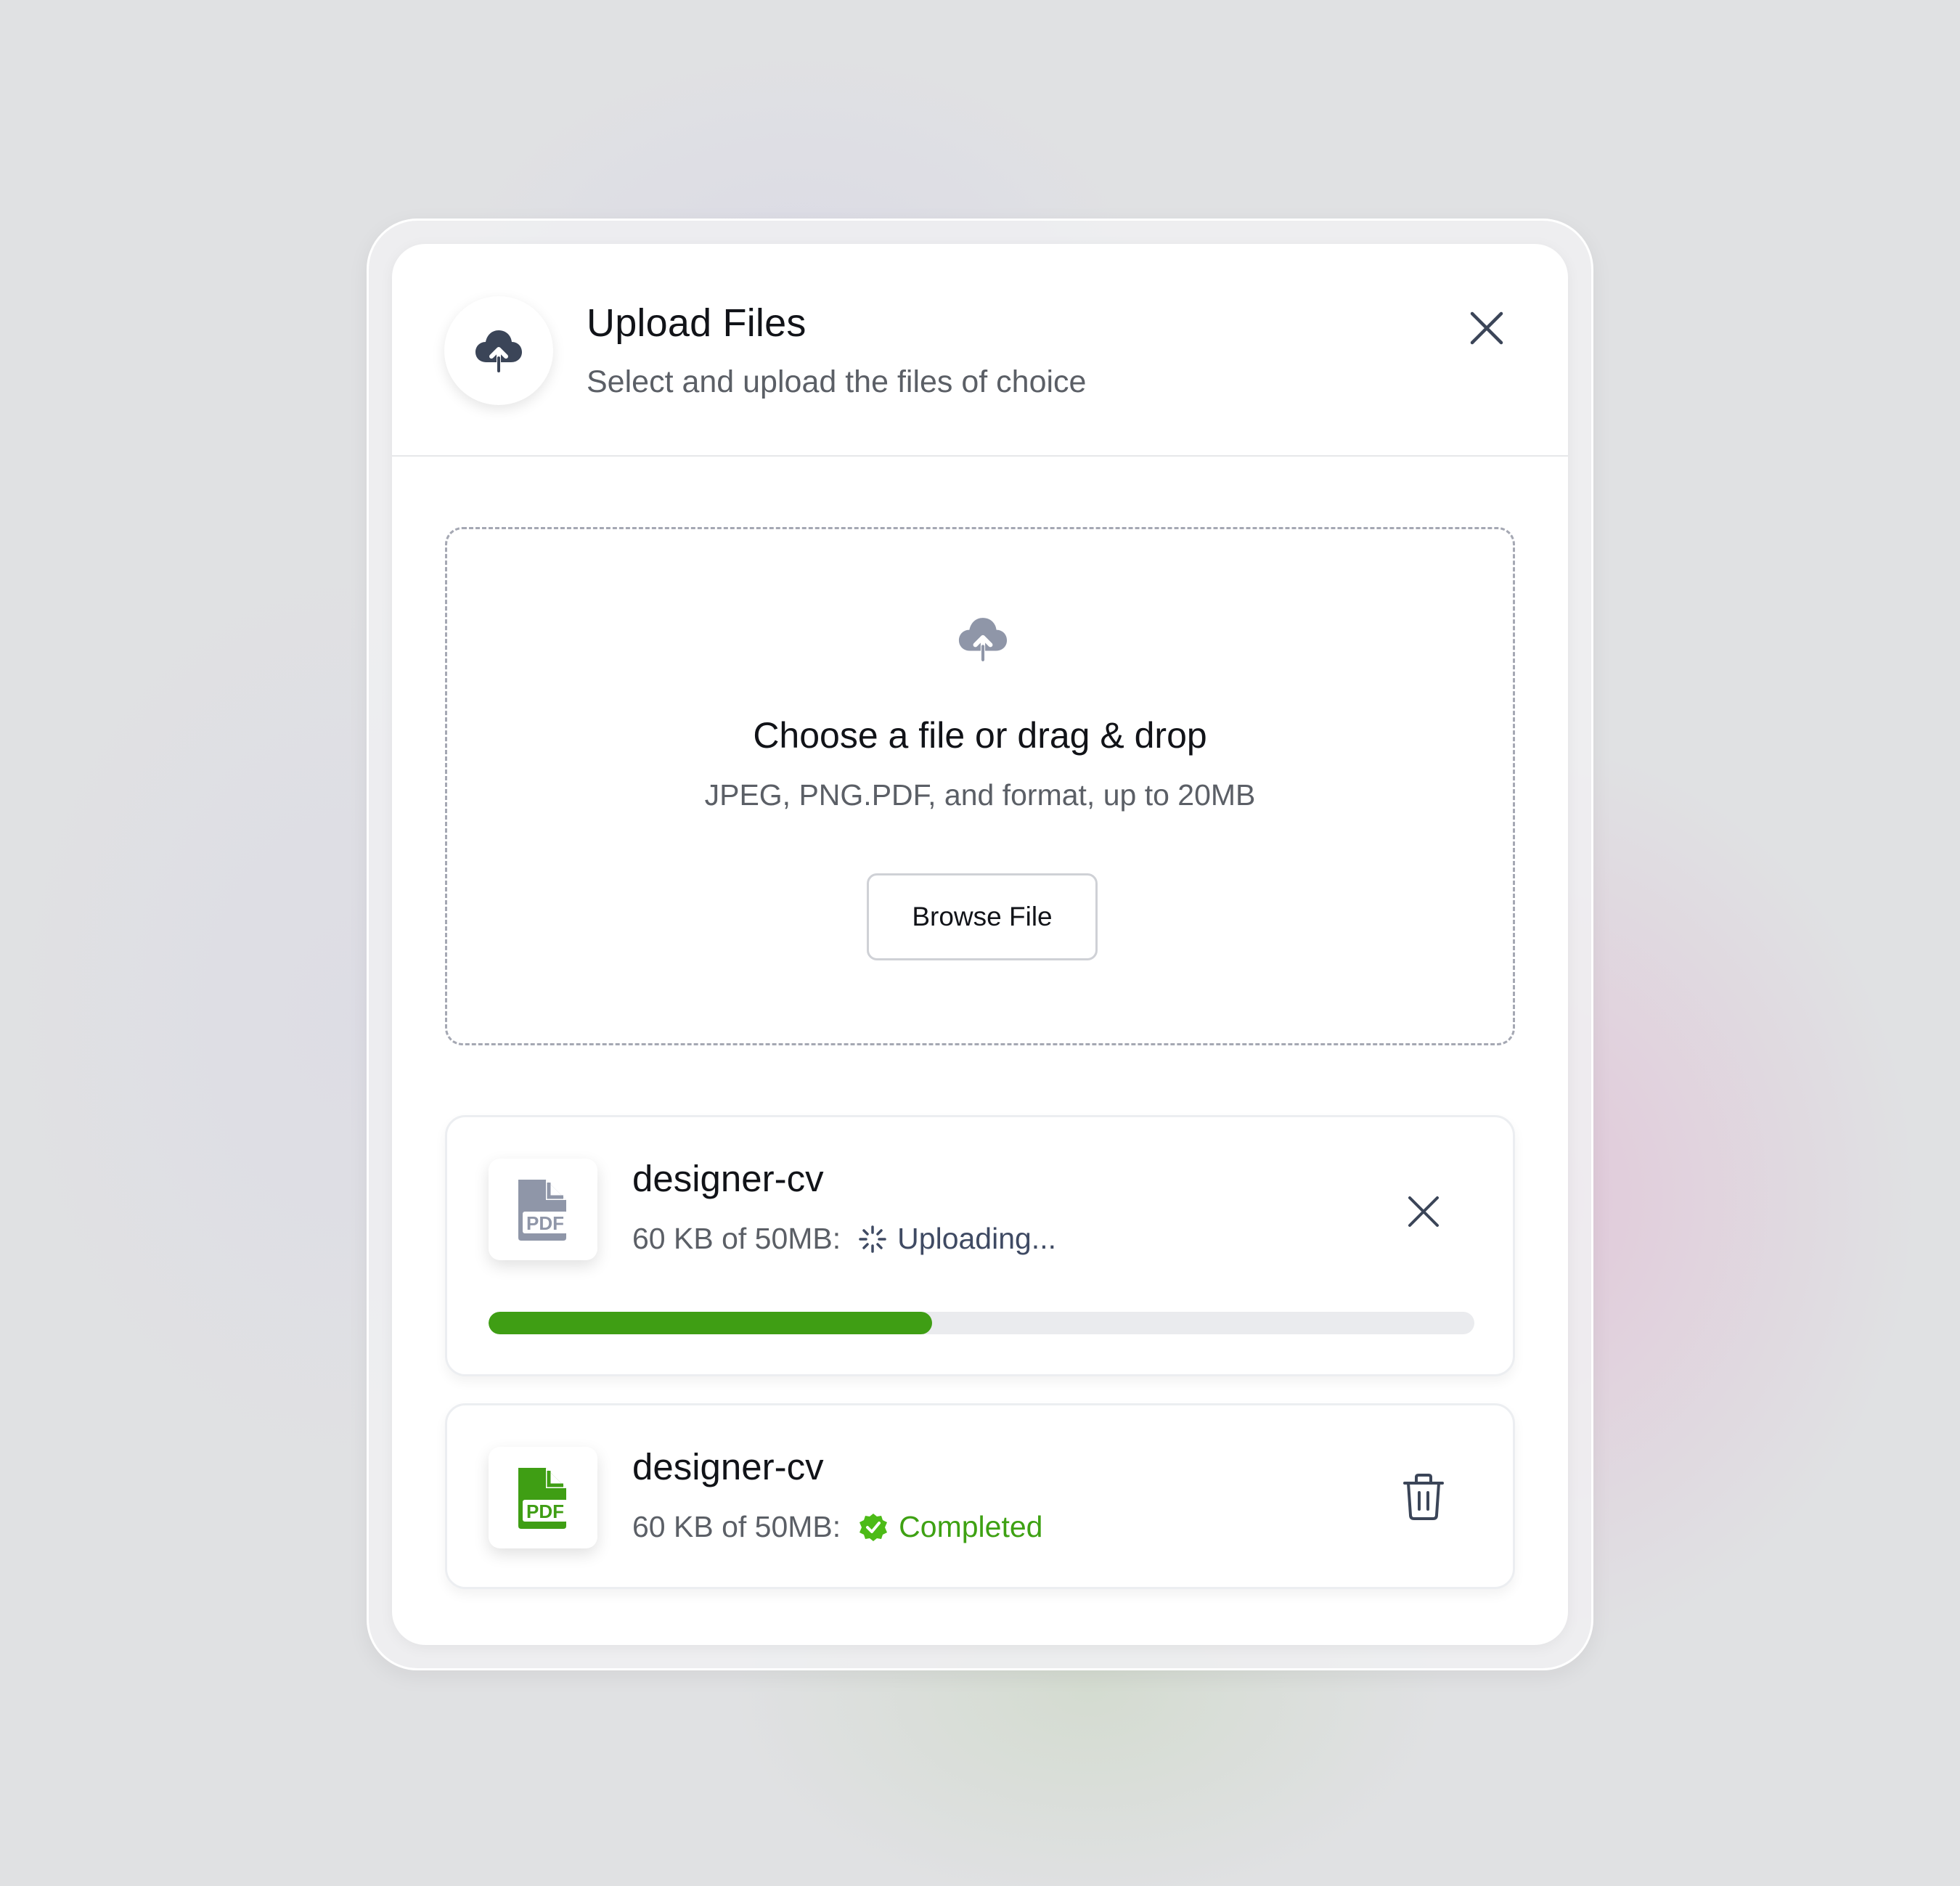  I want to click on file-meta: 60 KB of 50MB: Completed, so click(837, 1527).